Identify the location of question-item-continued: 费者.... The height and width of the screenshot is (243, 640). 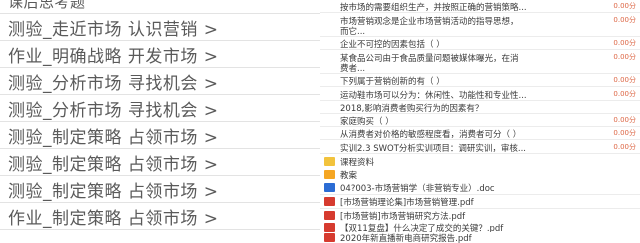
(480, 67).